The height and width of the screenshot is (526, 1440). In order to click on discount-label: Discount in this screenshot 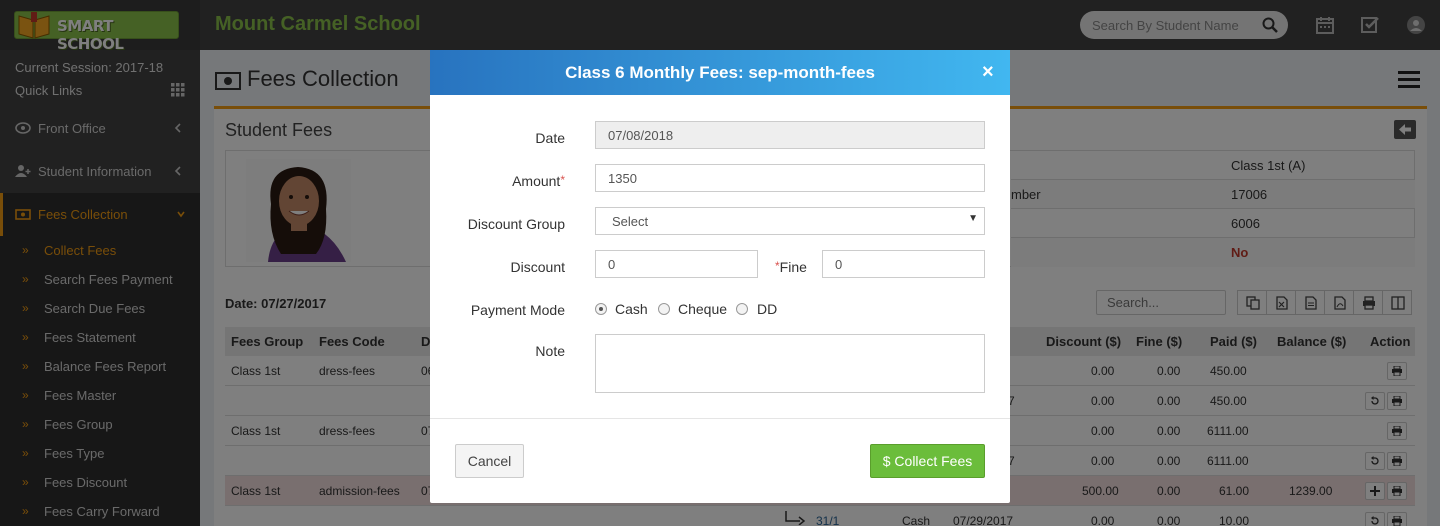, I will do `click(537, 267)`.